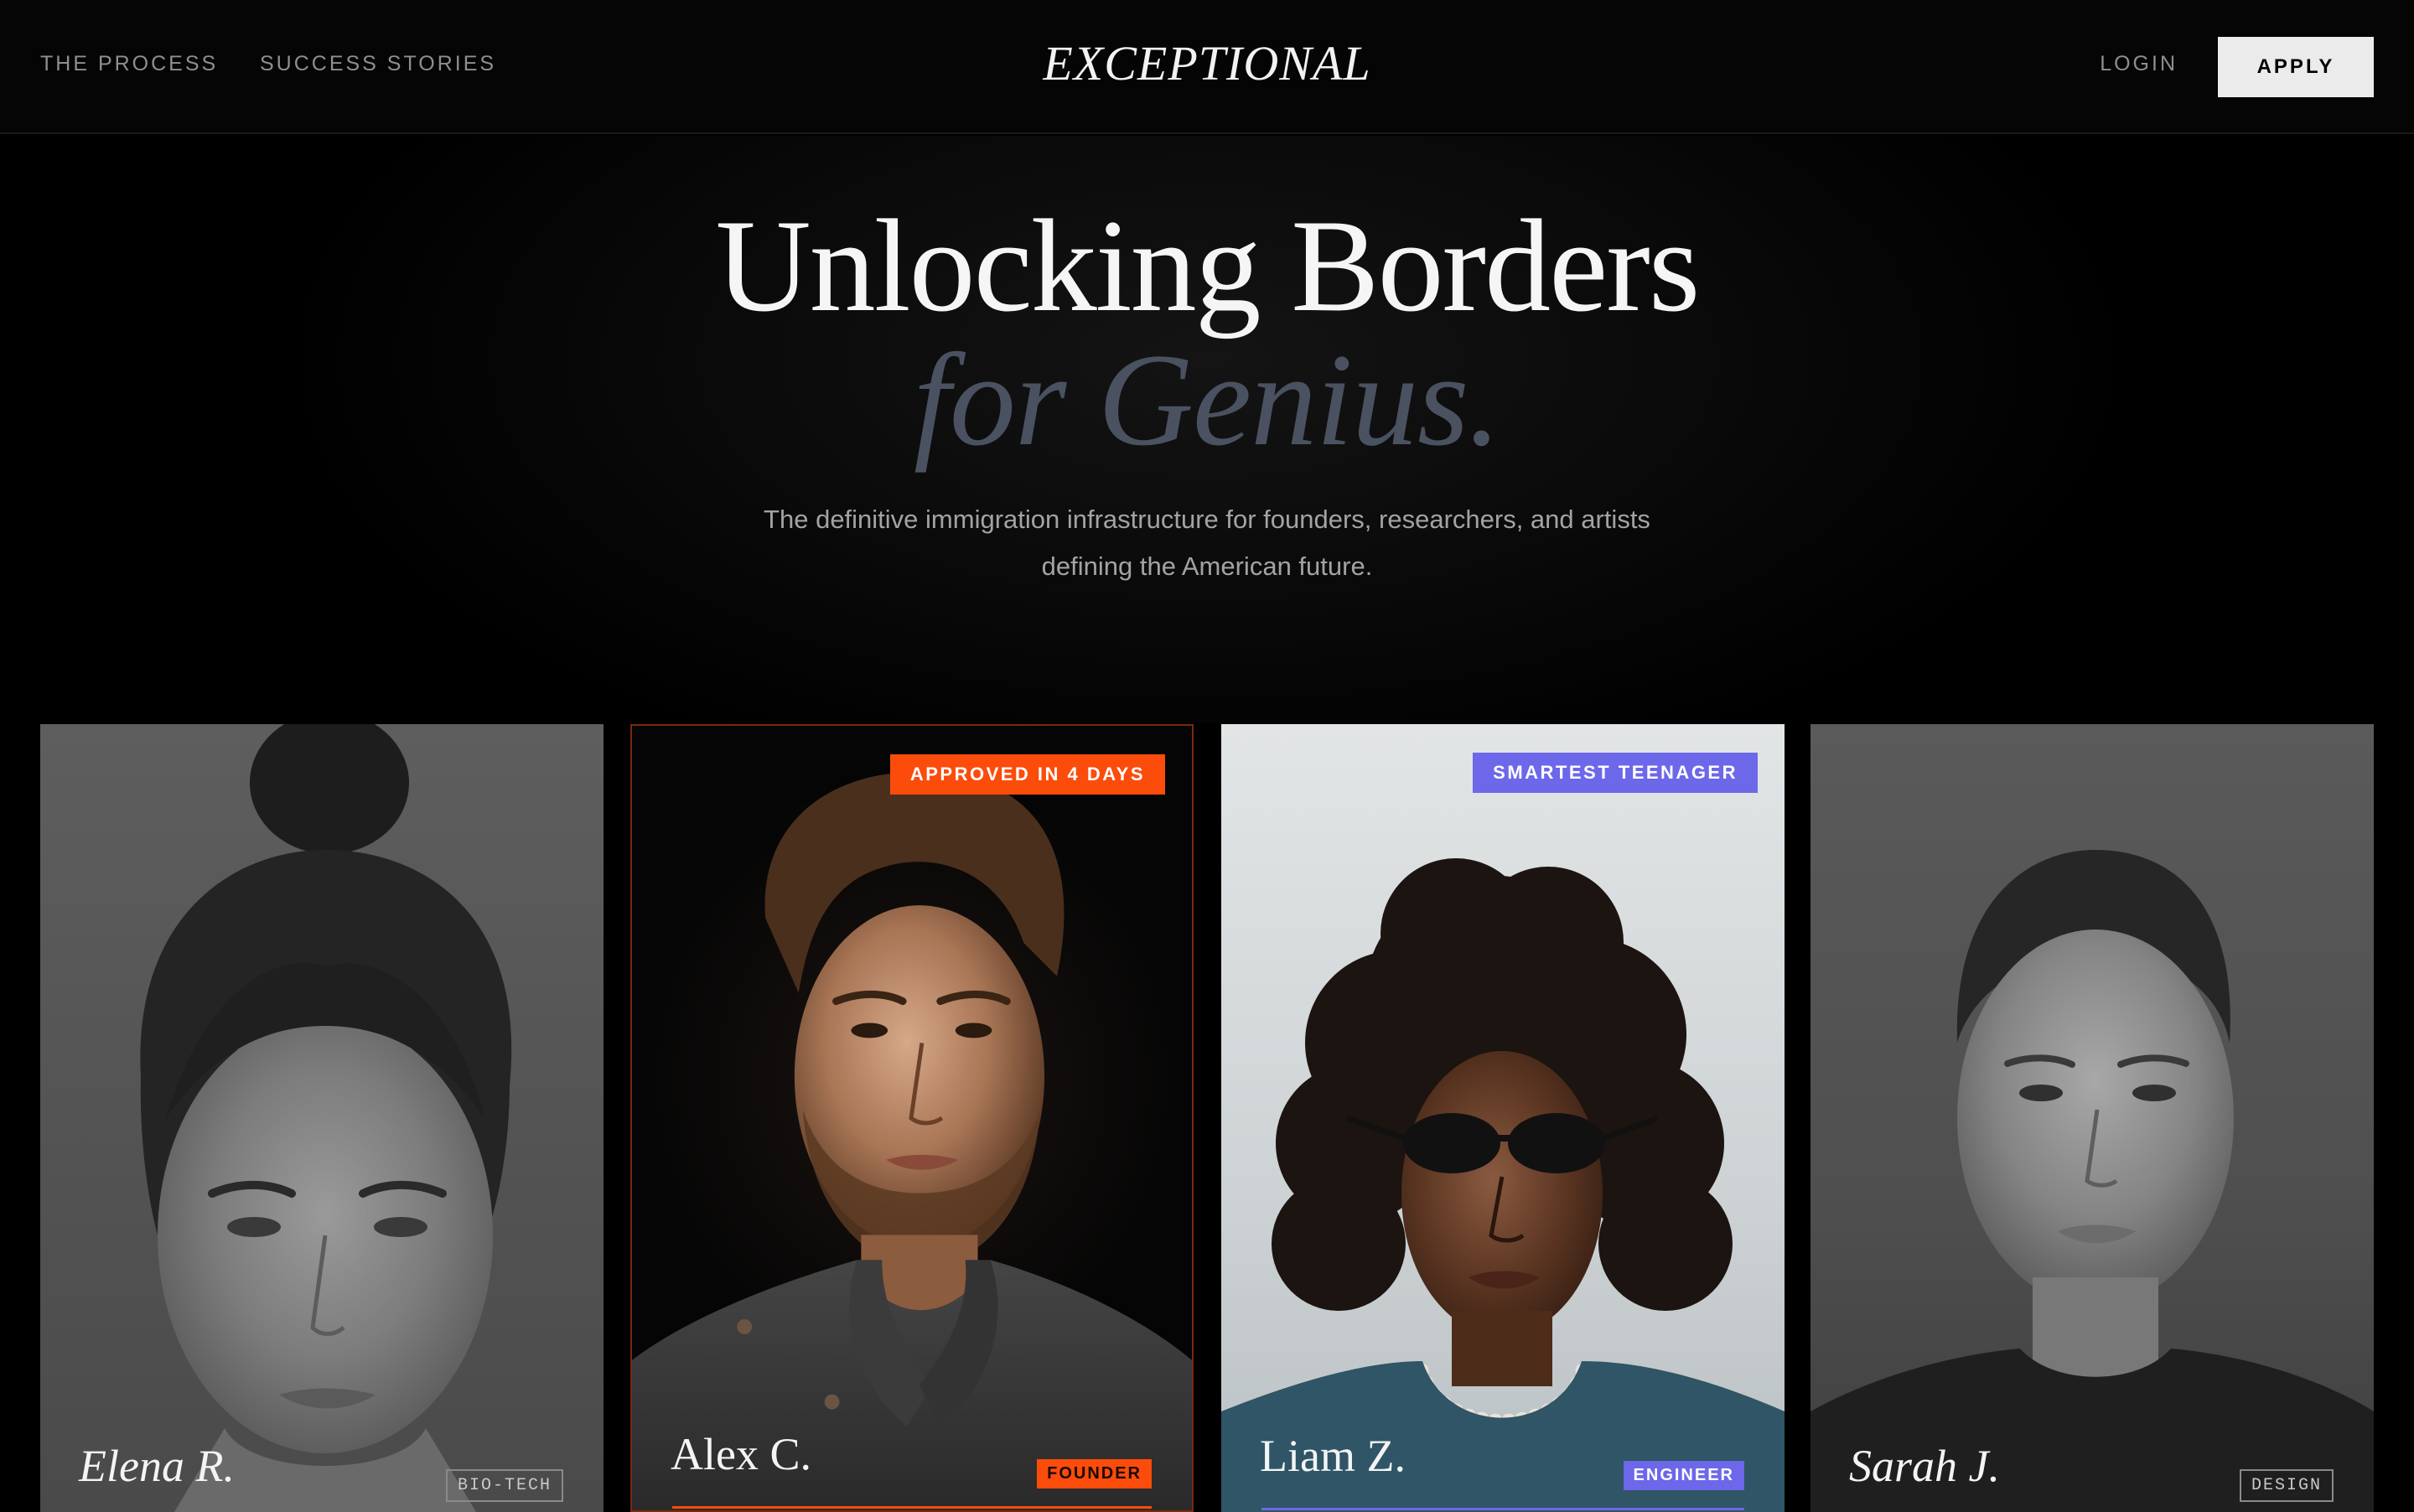  What do you see at coordinates (504, 1485) in the screenshot?
I see `profile-category-tag: BIO-TECH` at bounding box center [504, 1485].